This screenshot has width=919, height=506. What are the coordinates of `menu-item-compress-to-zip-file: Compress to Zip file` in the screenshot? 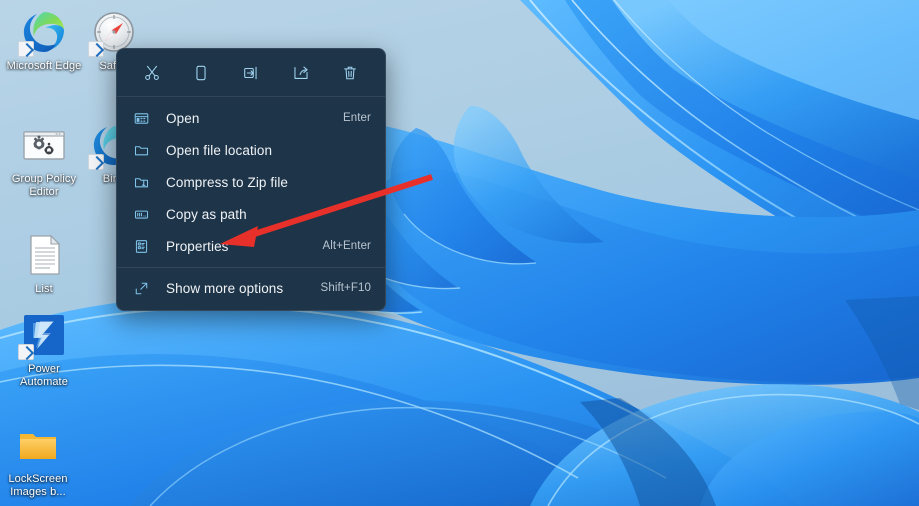 It's located at (251, 182).